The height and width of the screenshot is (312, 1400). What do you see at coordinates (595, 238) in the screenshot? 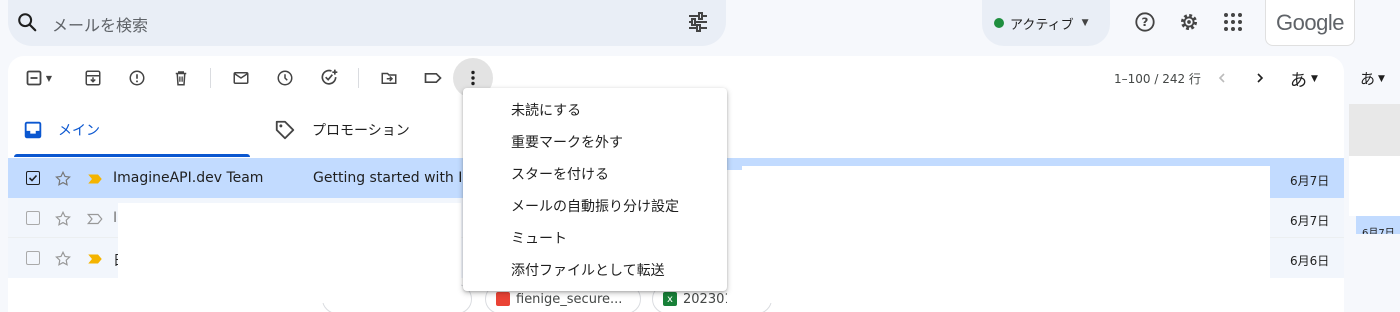
I see `menu-item-mute: ミュート` at bounding box center [595, 238].